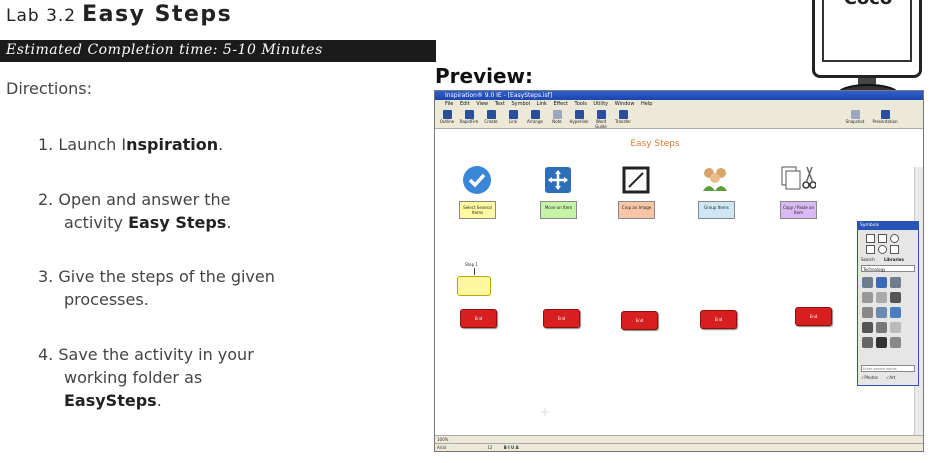 This screenshot has width=937, height=463. Describe the element at coordinates (716, 210) in the screenshot. I see `group-items-box: Group Items` at that location.